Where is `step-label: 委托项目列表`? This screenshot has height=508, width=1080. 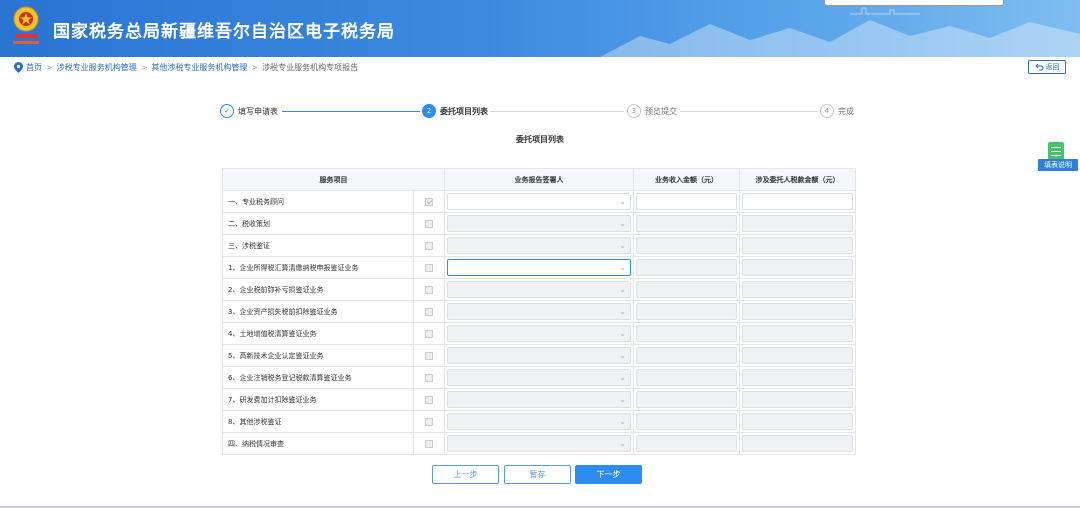 step-label: 委托项目列表 is located at coordinates (464, 111).